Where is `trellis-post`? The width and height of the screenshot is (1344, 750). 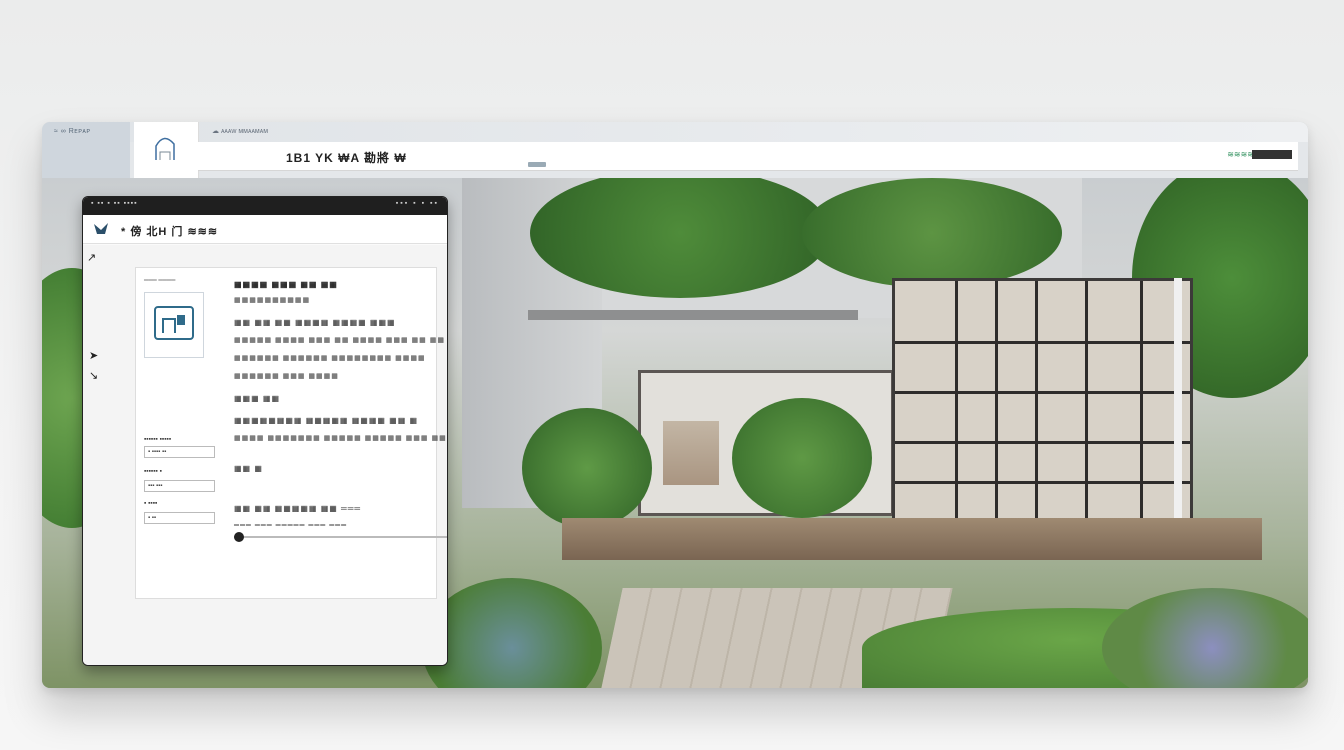 trellis-post is located at coordinates (1178, 403).